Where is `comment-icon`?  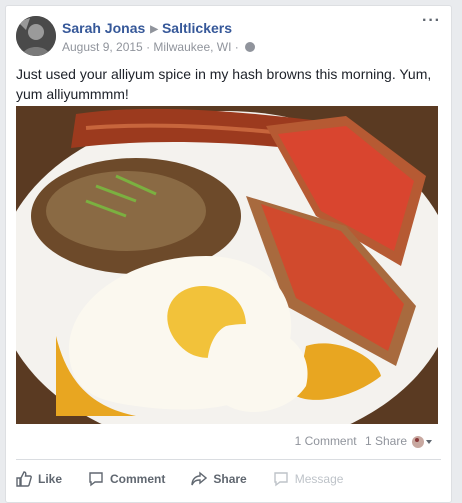
comment-icon is located at coordinates (96, 479).